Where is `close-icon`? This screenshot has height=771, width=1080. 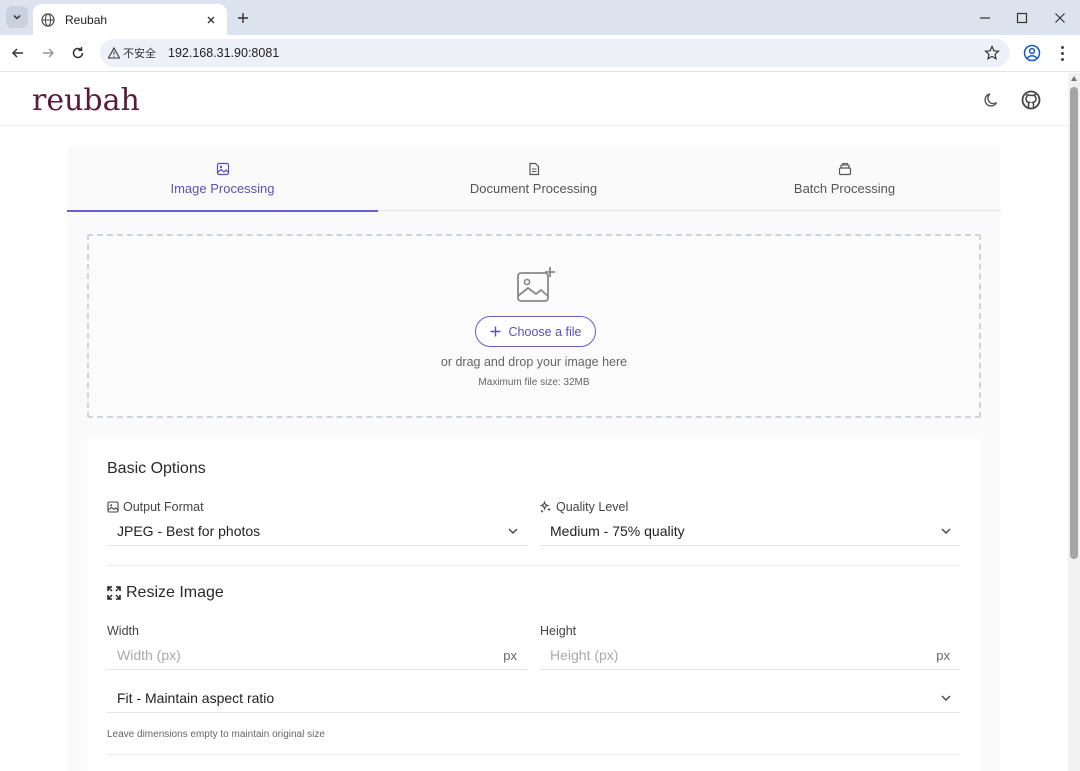 close-icon is located at coordinates (1060, 18).